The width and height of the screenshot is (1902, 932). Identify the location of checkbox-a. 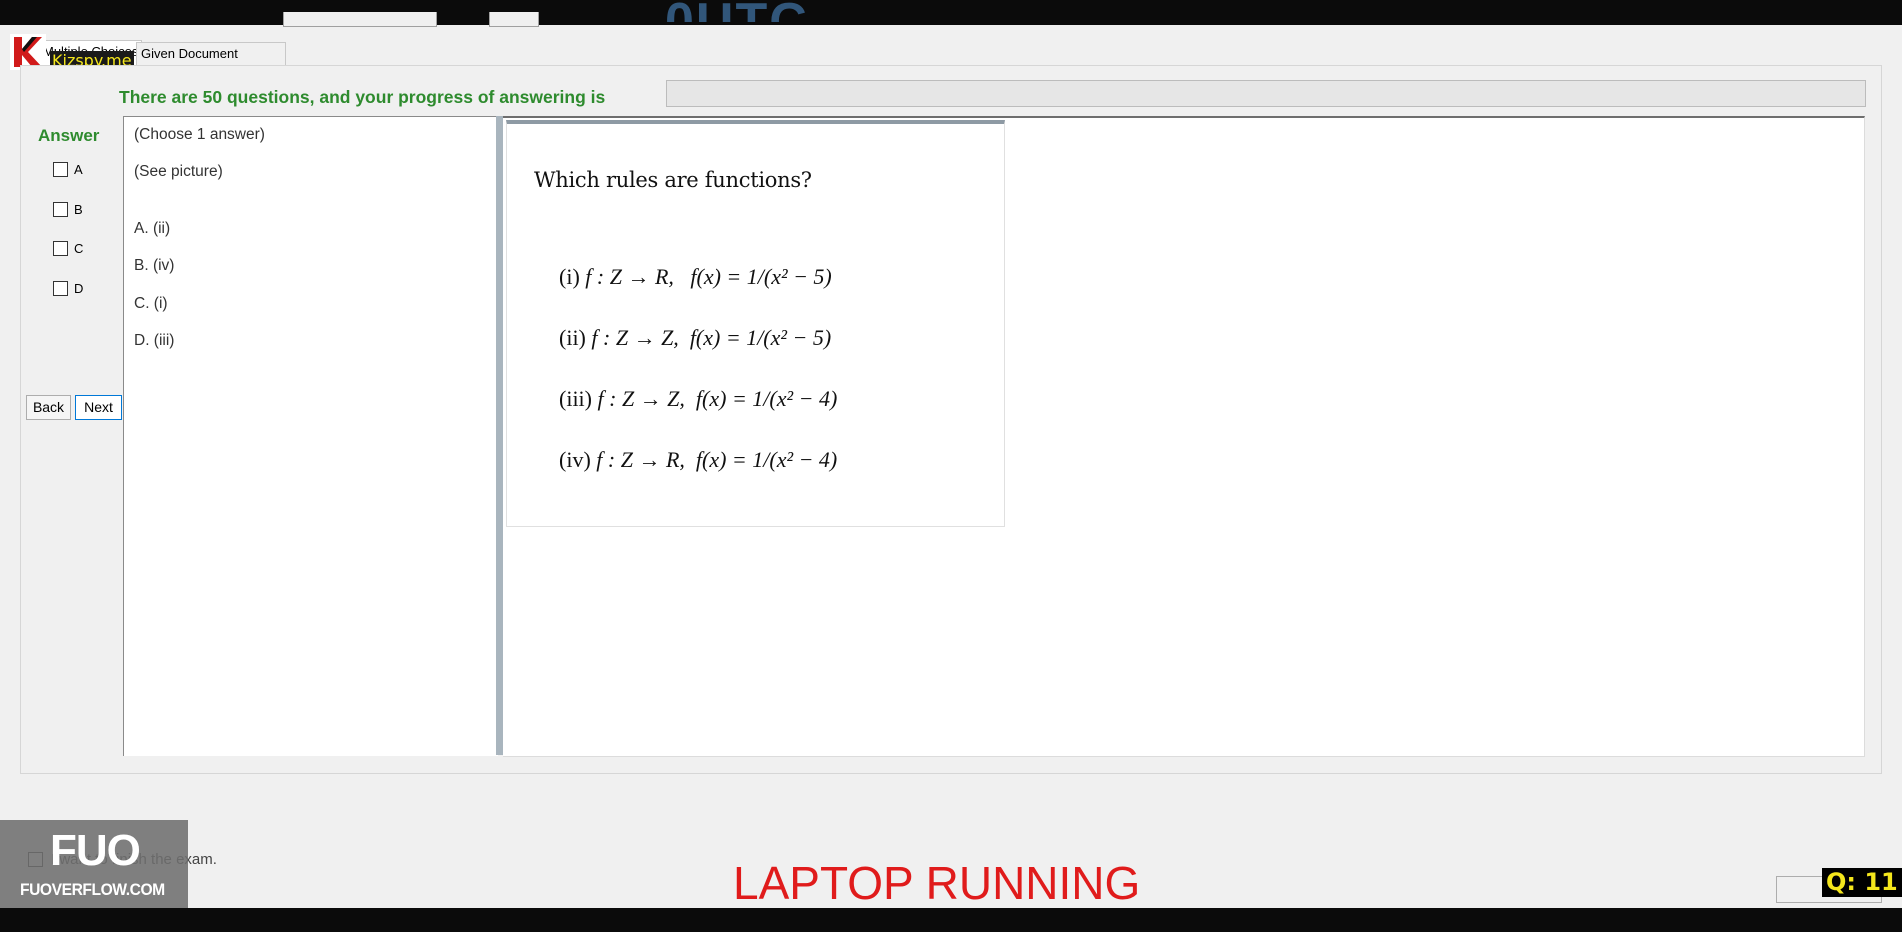
(60, 169).